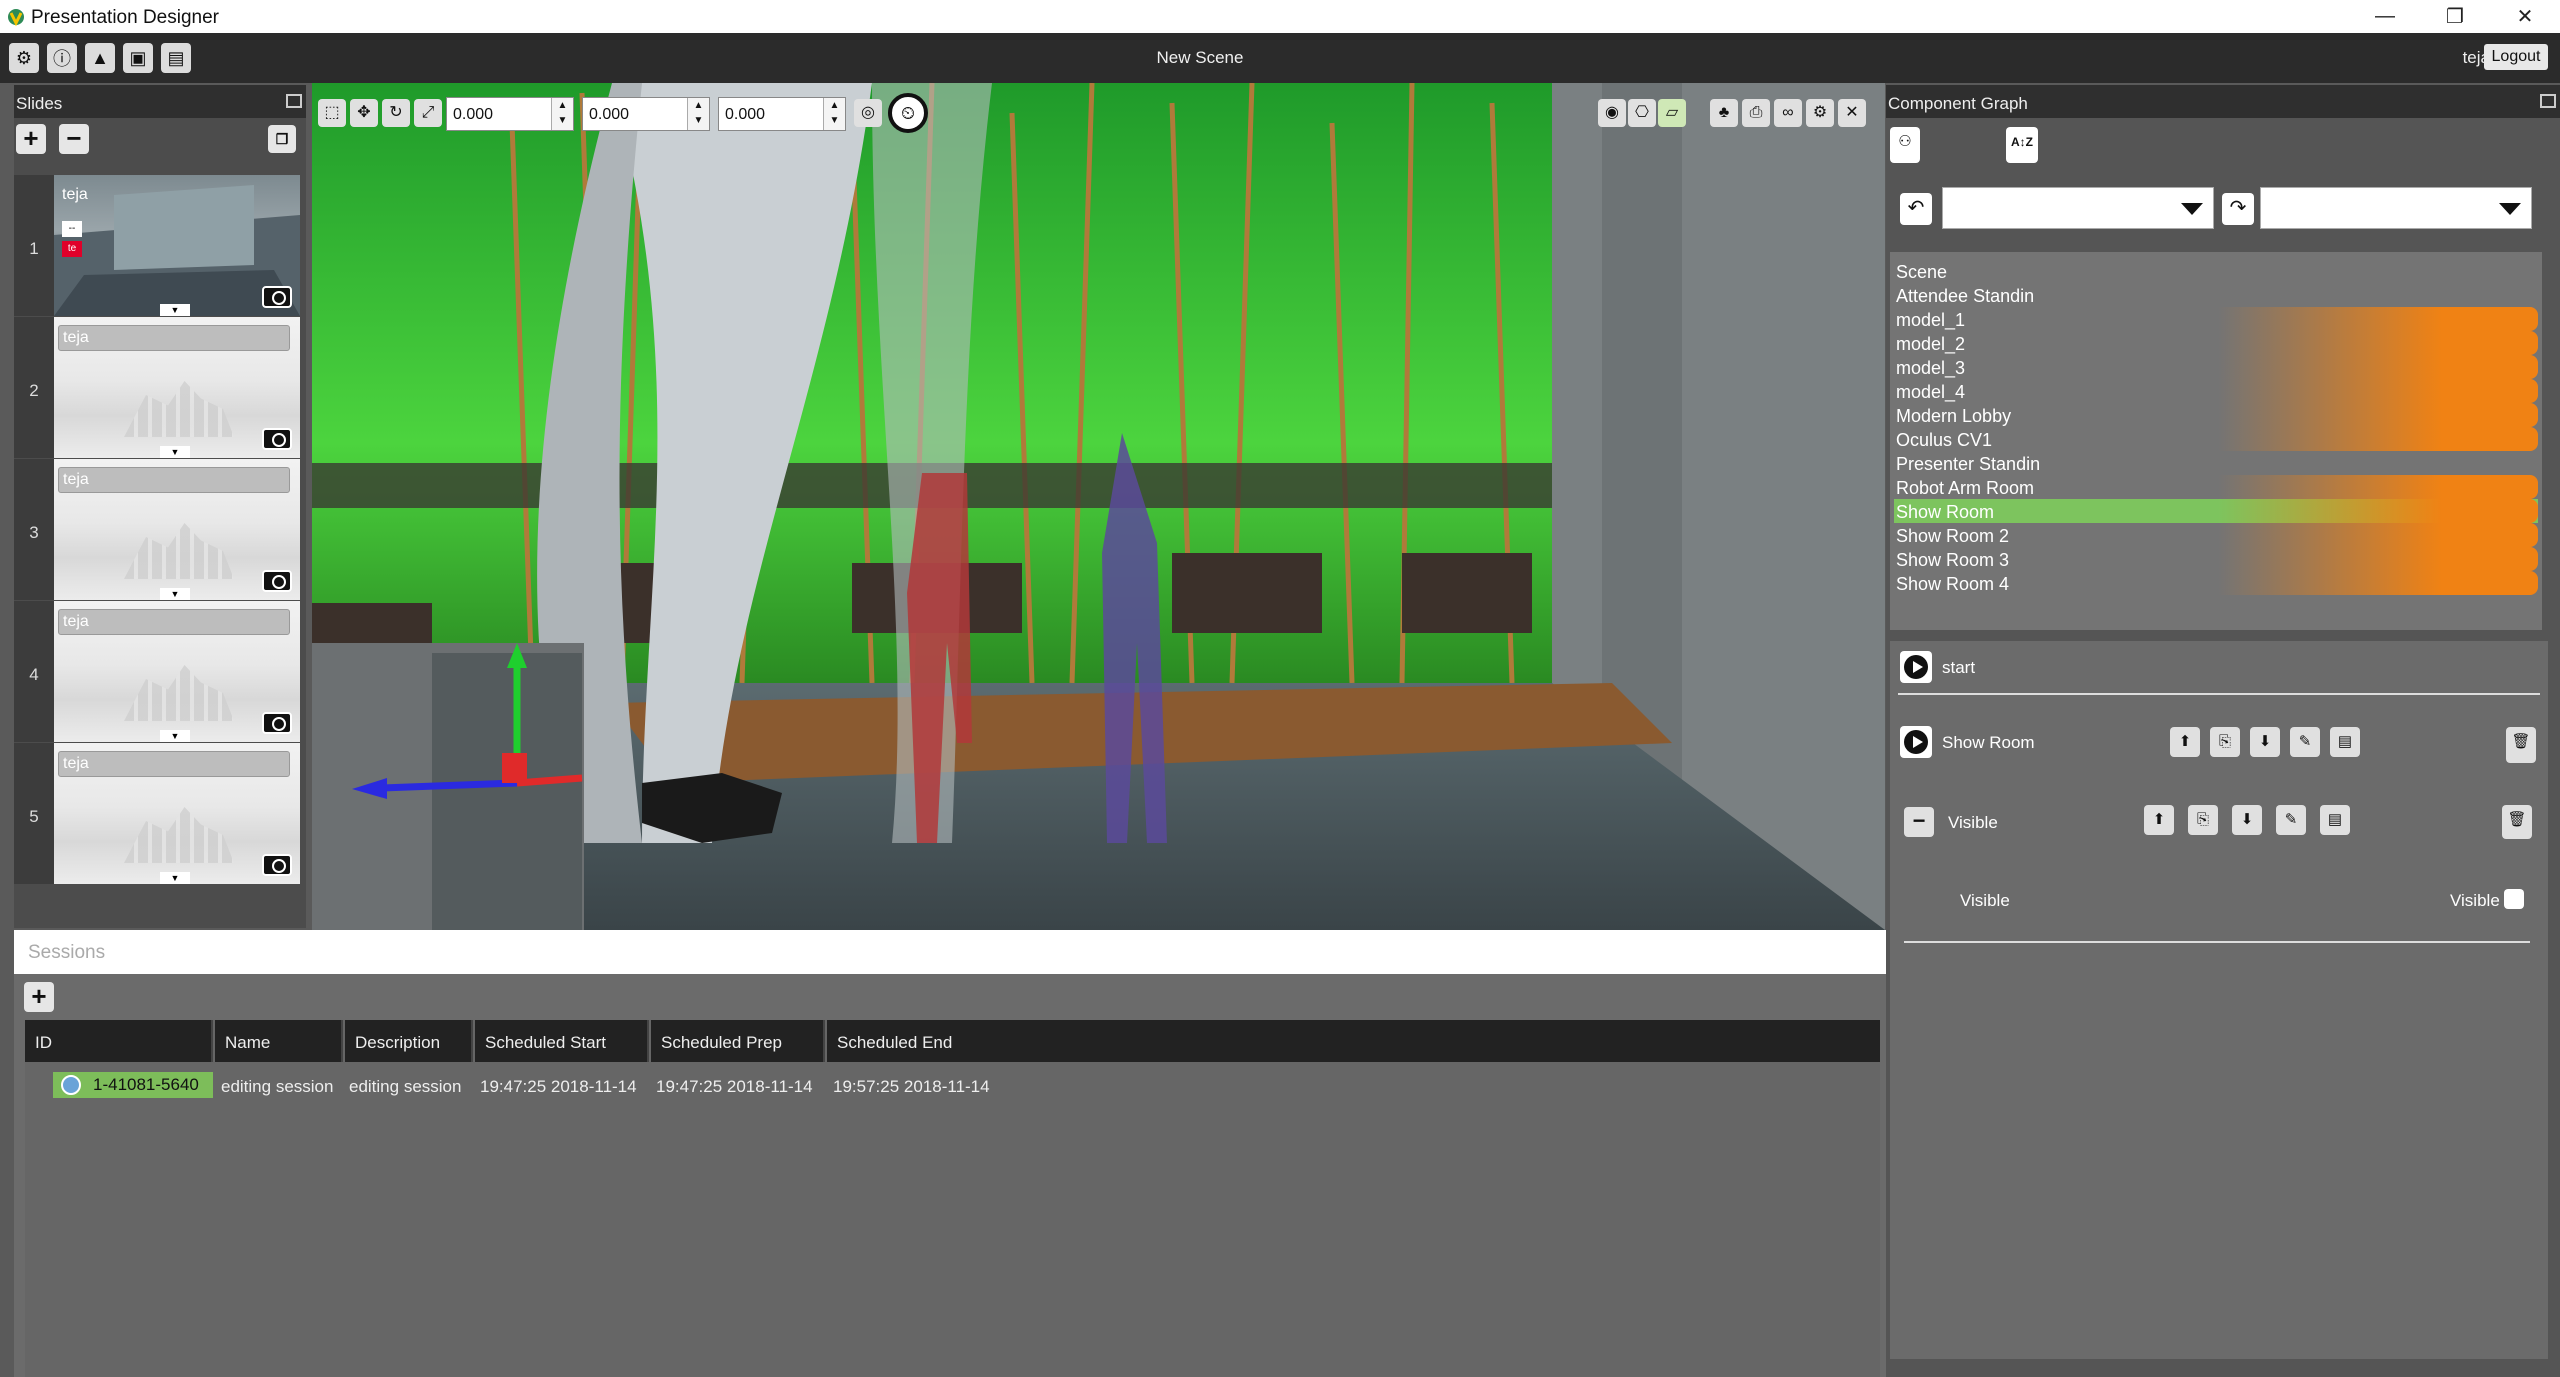 This screenshot has height=1377, width=2560. Describe the element at coordinates (39, 997) in the screenshot. I see `add-session-button: +` at that location.